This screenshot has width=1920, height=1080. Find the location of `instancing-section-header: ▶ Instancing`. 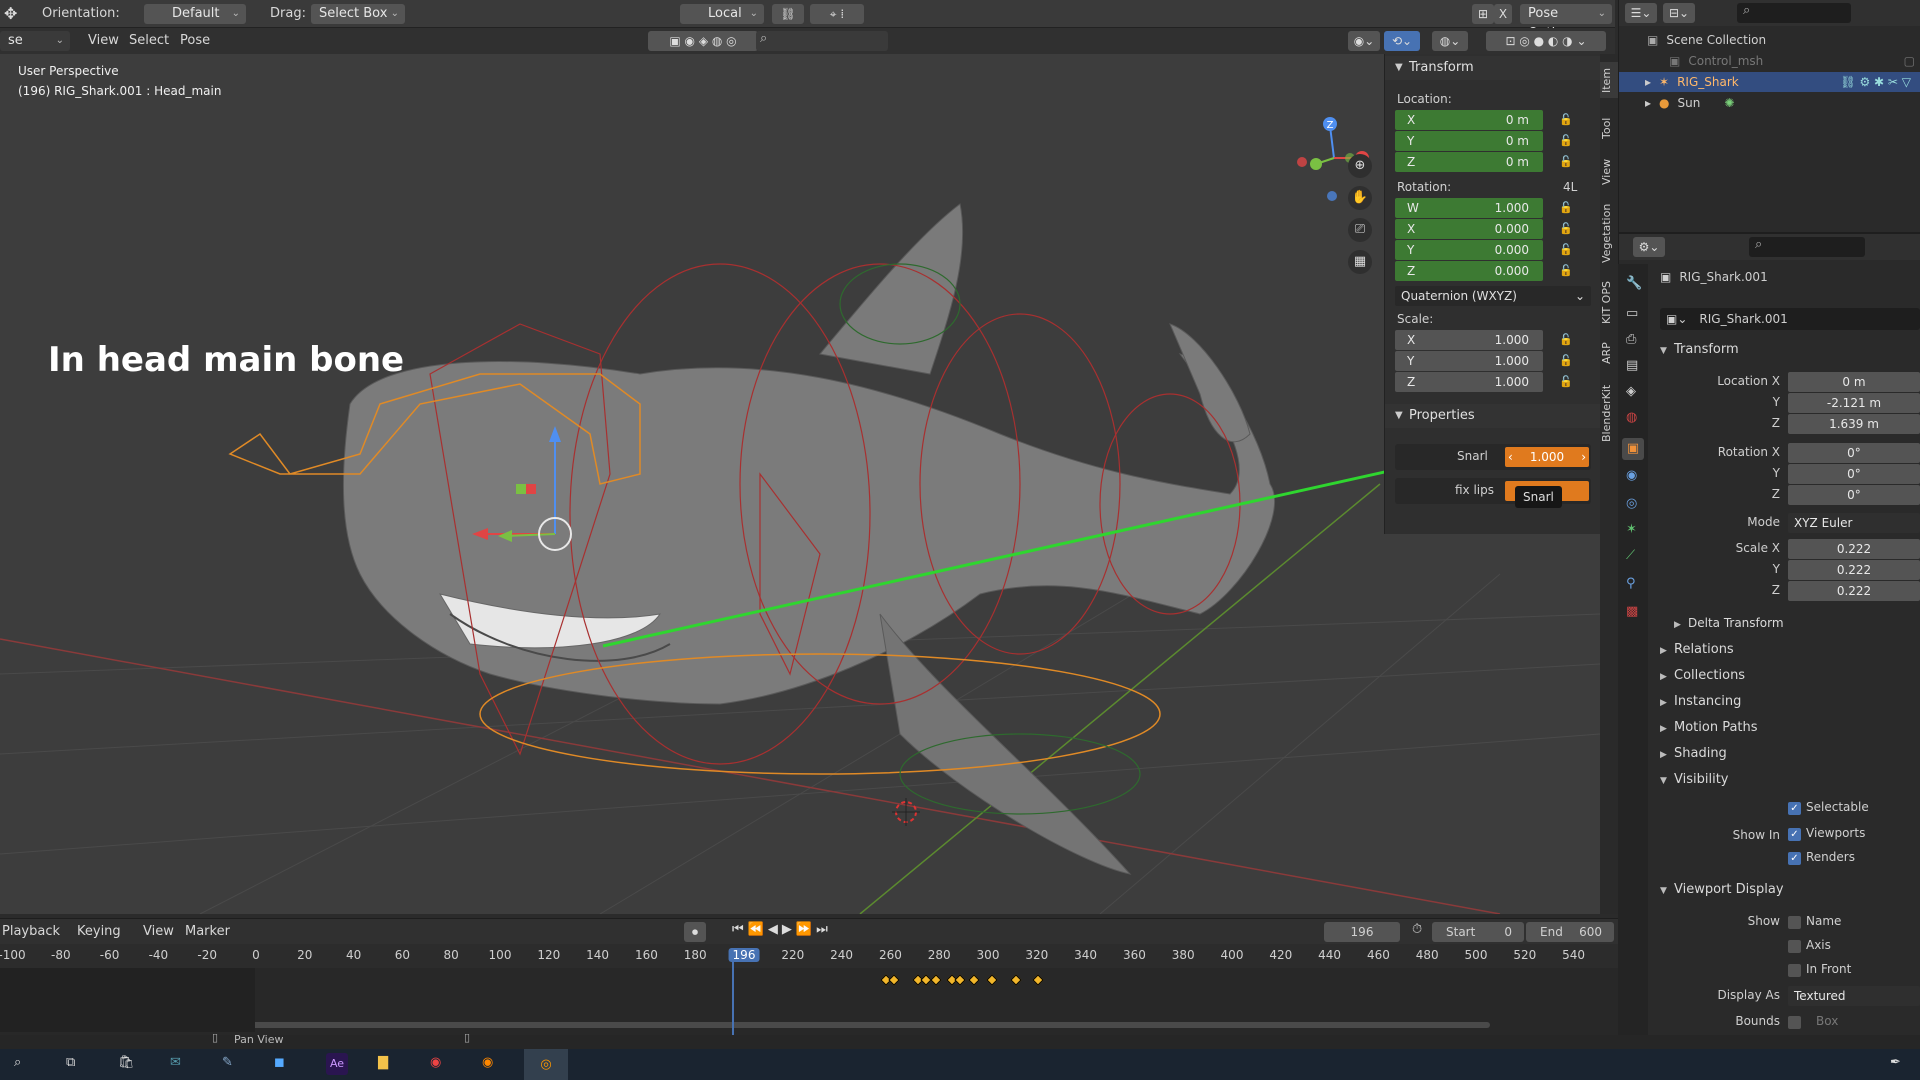

instancing-section-header: ▶ Instancing is located at coordinates (1700, 701).